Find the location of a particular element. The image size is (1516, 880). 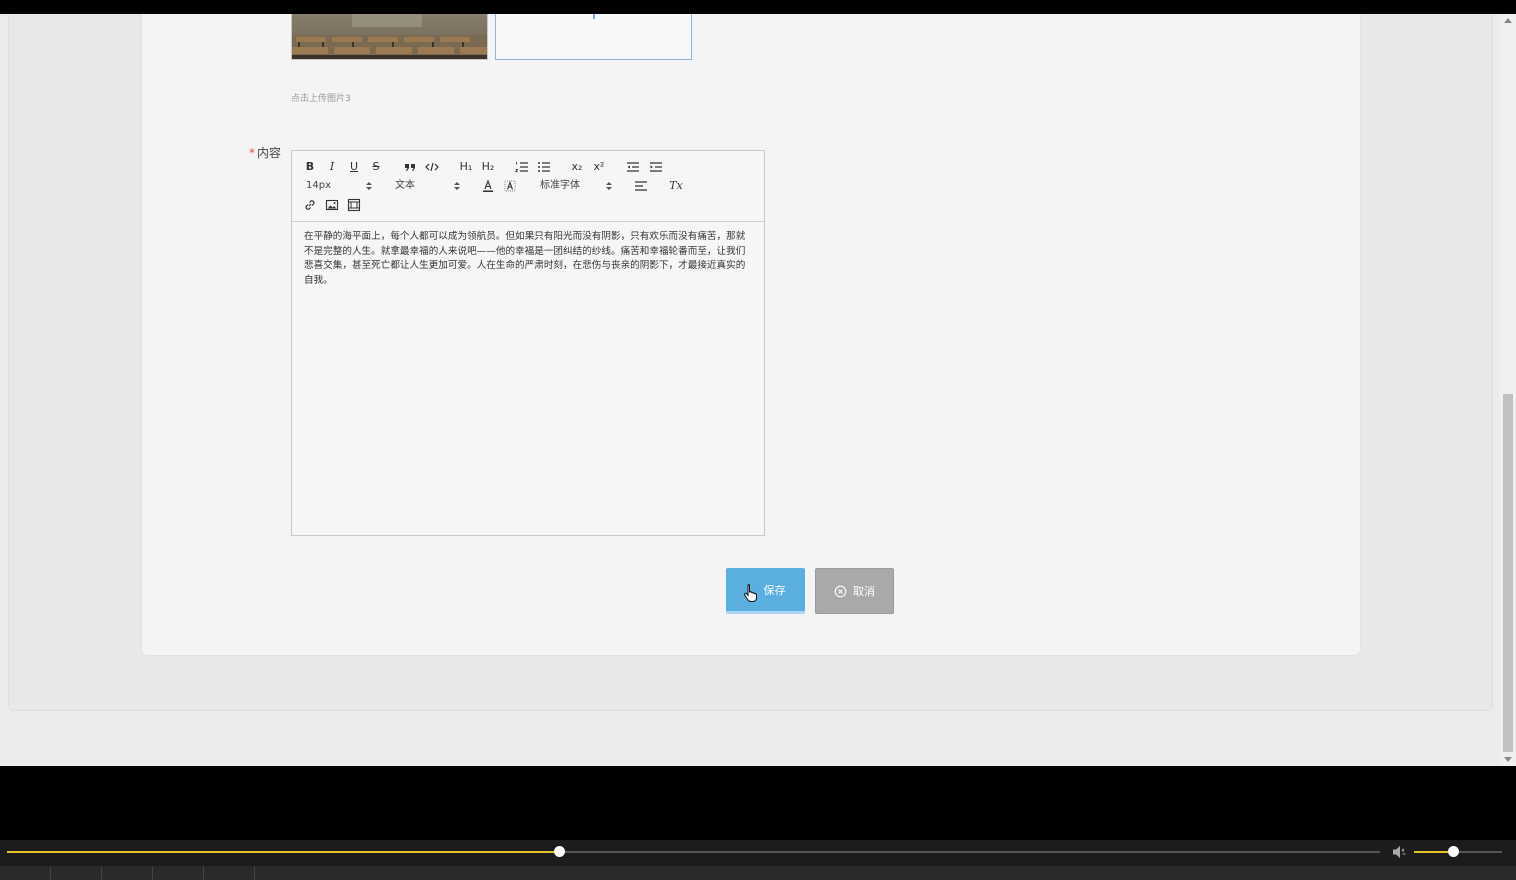

superscript-button: x² is located at coordinates (599, 167).